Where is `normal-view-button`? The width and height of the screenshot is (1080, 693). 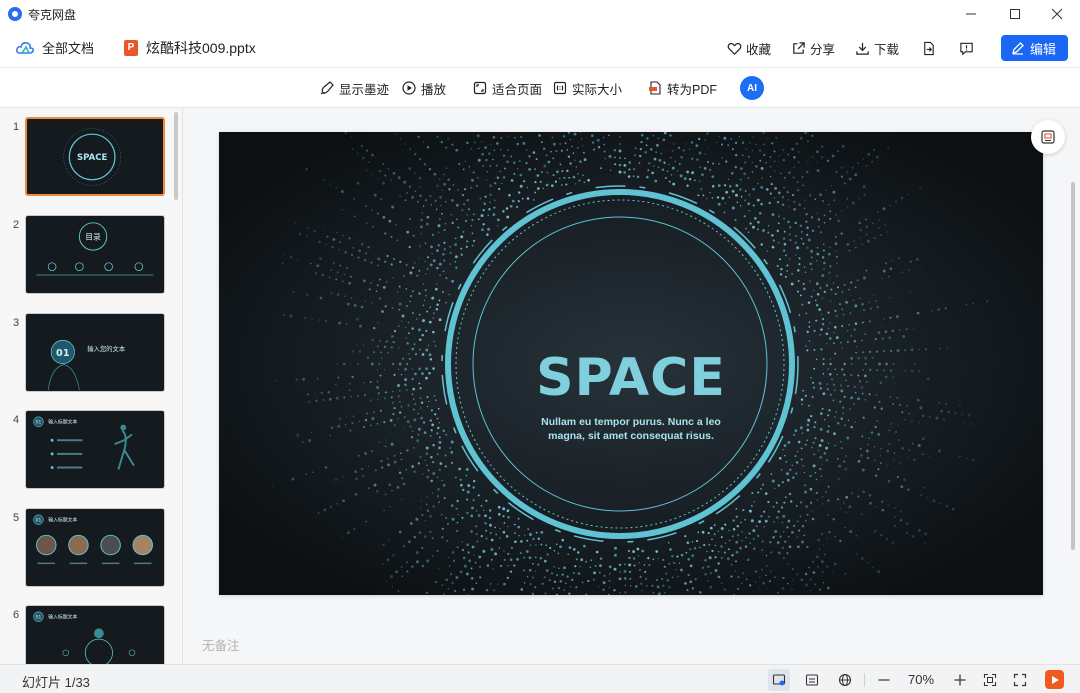
normal-view-button is located at coordinates (779, 680).